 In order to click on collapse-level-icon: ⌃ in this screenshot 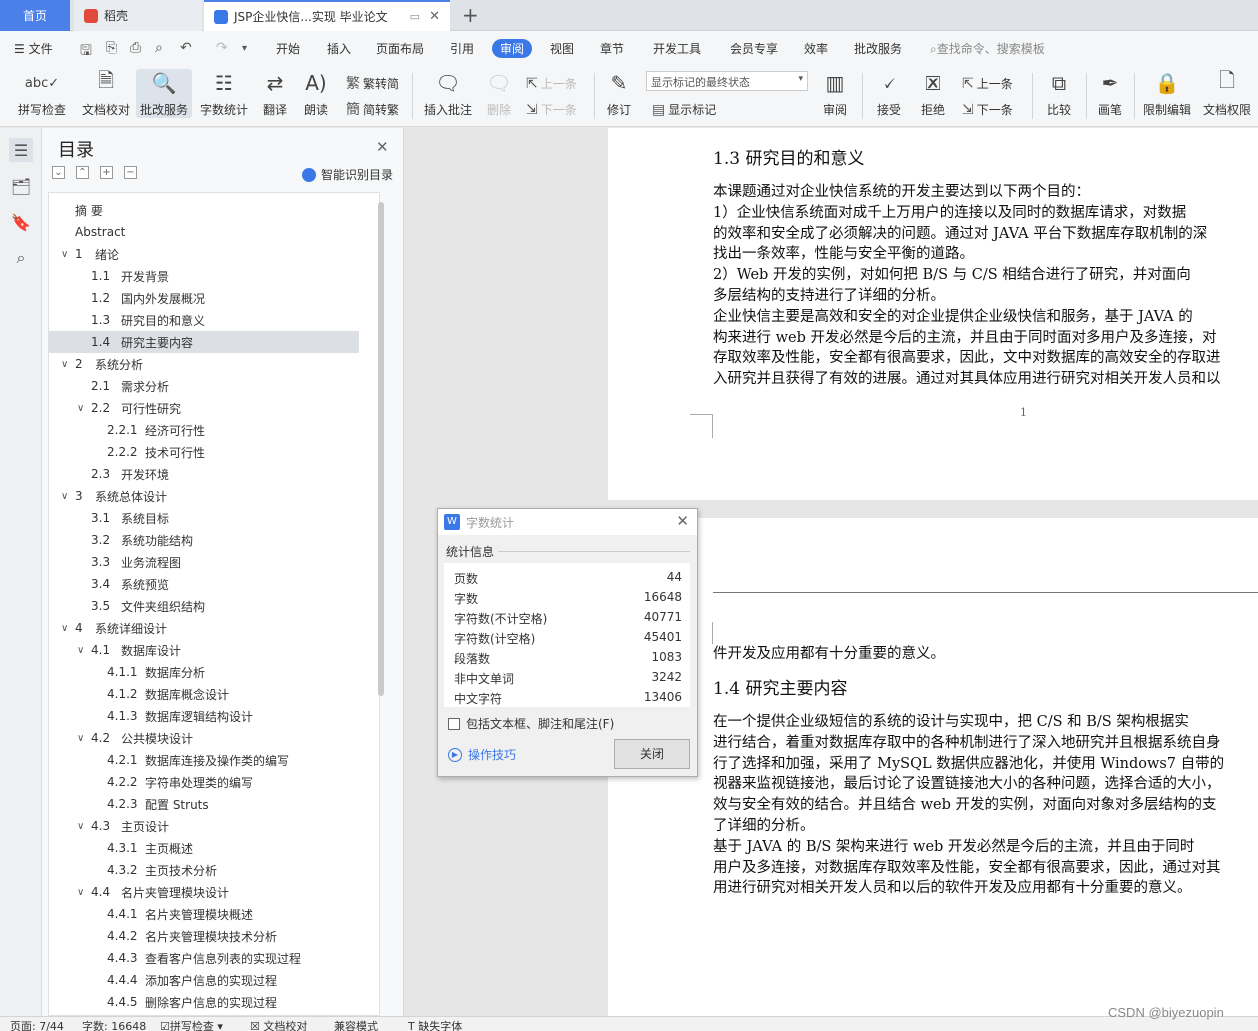, I will do `click(82, 172)`.